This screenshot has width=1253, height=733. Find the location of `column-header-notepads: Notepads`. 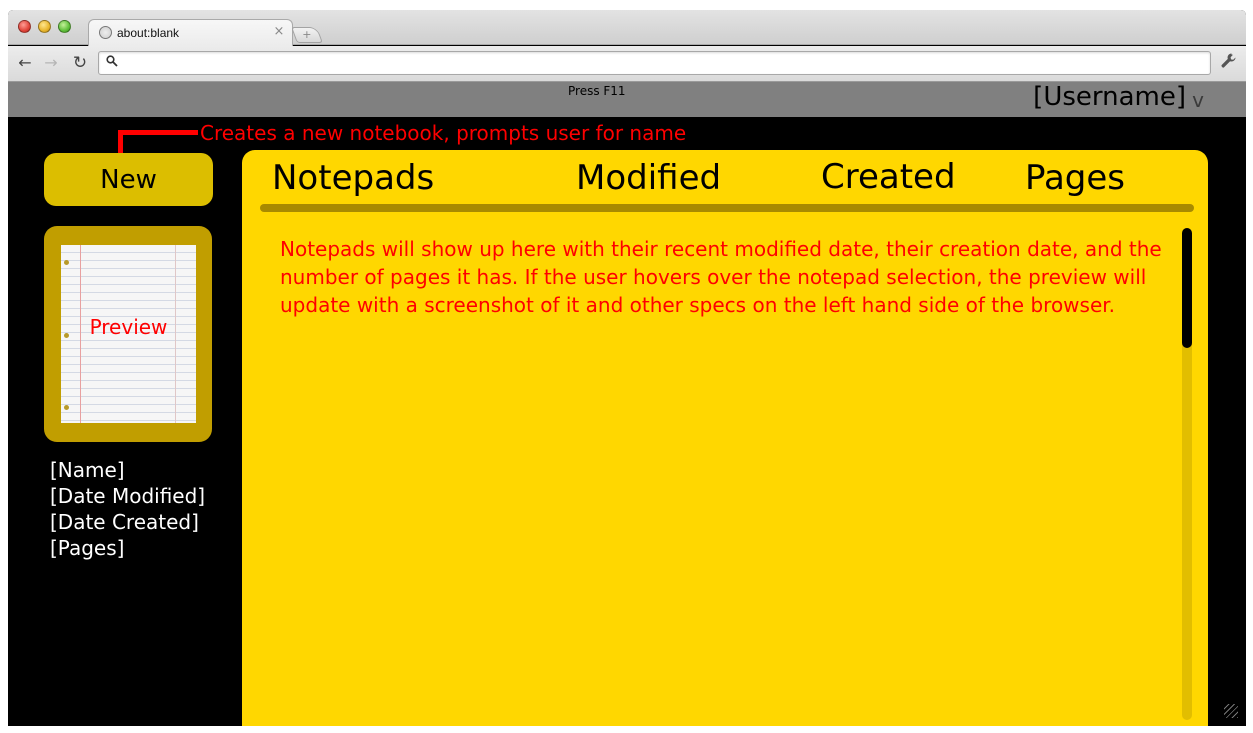

column-header-notepads: Notepads is located at coordinates (353, 178).